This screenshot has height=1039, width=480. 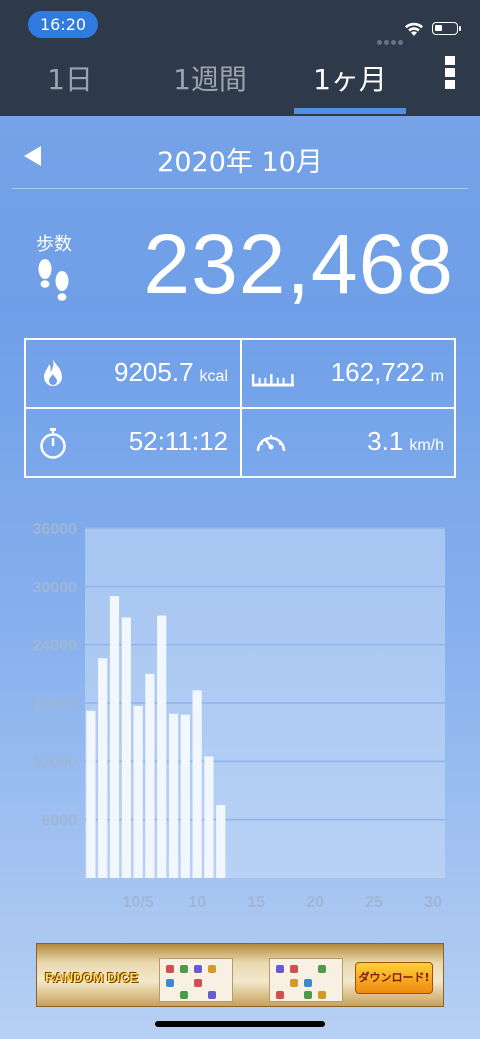 What do you see at coordinates (446, 28) in the screenshot?
I see `battery-icon` at bounding box center [446, 28].